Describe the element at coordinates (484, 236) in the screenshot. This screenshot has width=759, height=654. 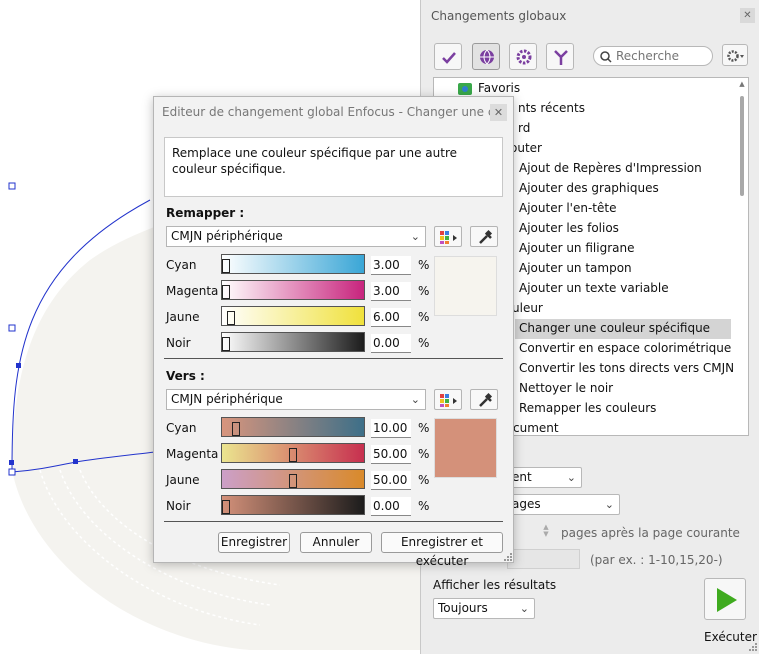
I see `remap-eyedropper-button` at that location.